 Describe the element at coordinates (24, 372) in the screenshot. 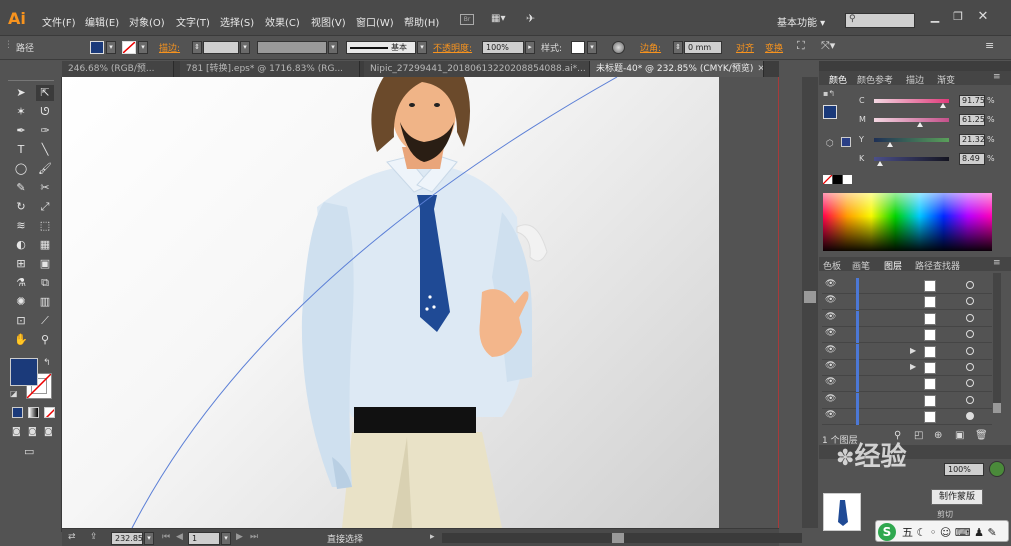

I see `fill-color-front` at that location.